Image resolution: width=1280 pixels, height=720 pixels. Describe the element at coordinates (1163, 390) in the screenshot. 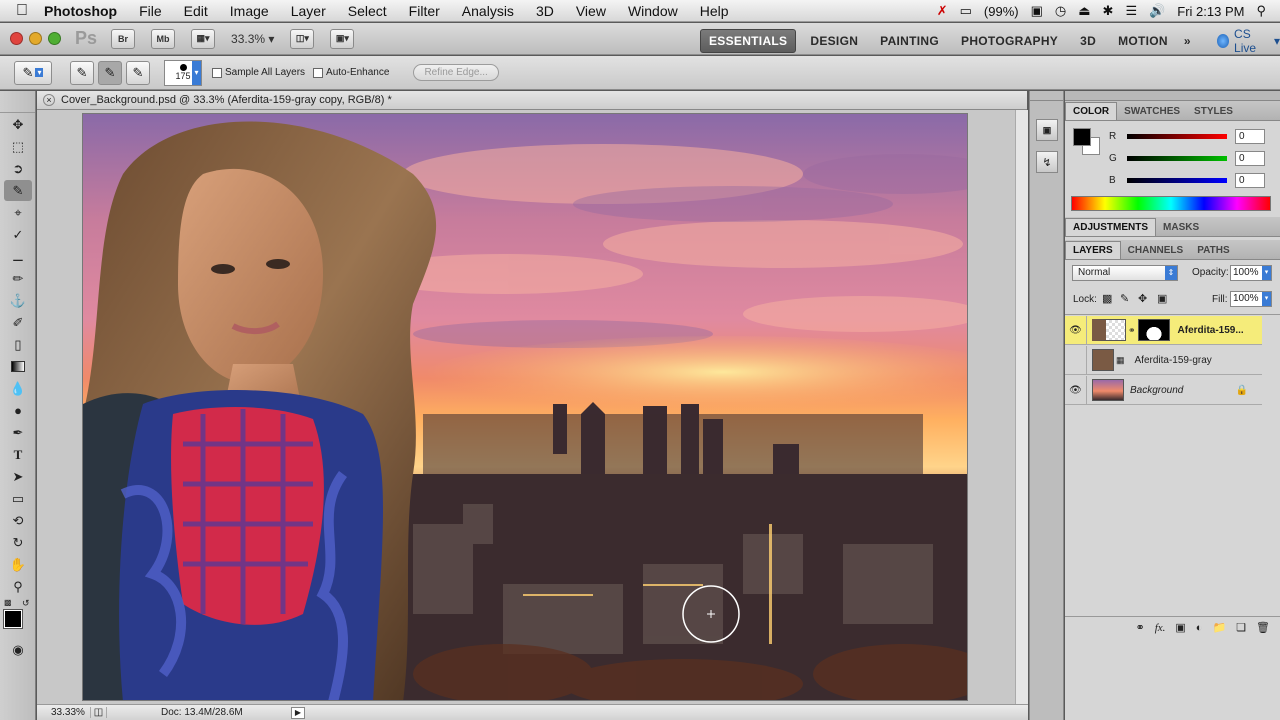

I see `layer-row-background: 👁 Background 🔒` at that location.